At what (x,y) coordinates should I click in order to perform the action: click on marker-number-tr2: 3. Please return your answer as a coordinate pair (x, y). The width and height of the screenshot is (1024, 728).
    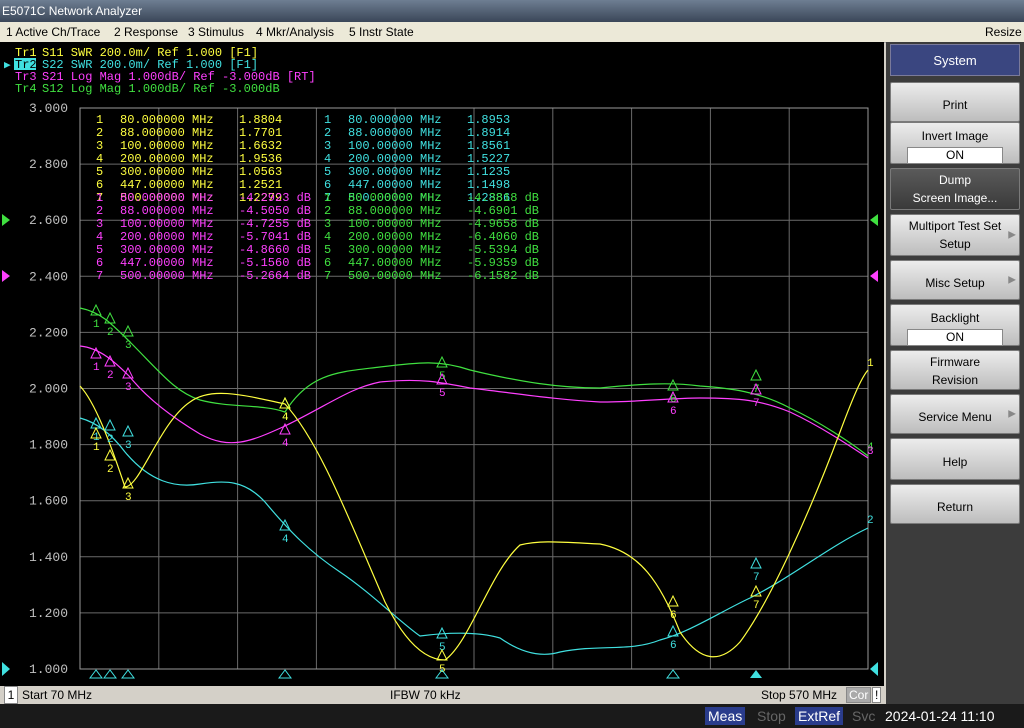
    Looking at the image, I should click on (327, 146).